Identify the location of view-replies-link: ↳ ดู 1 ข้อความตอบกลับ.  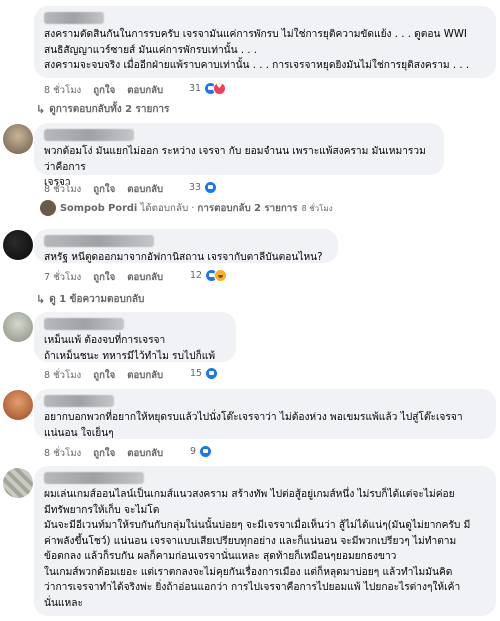
(90, 299).